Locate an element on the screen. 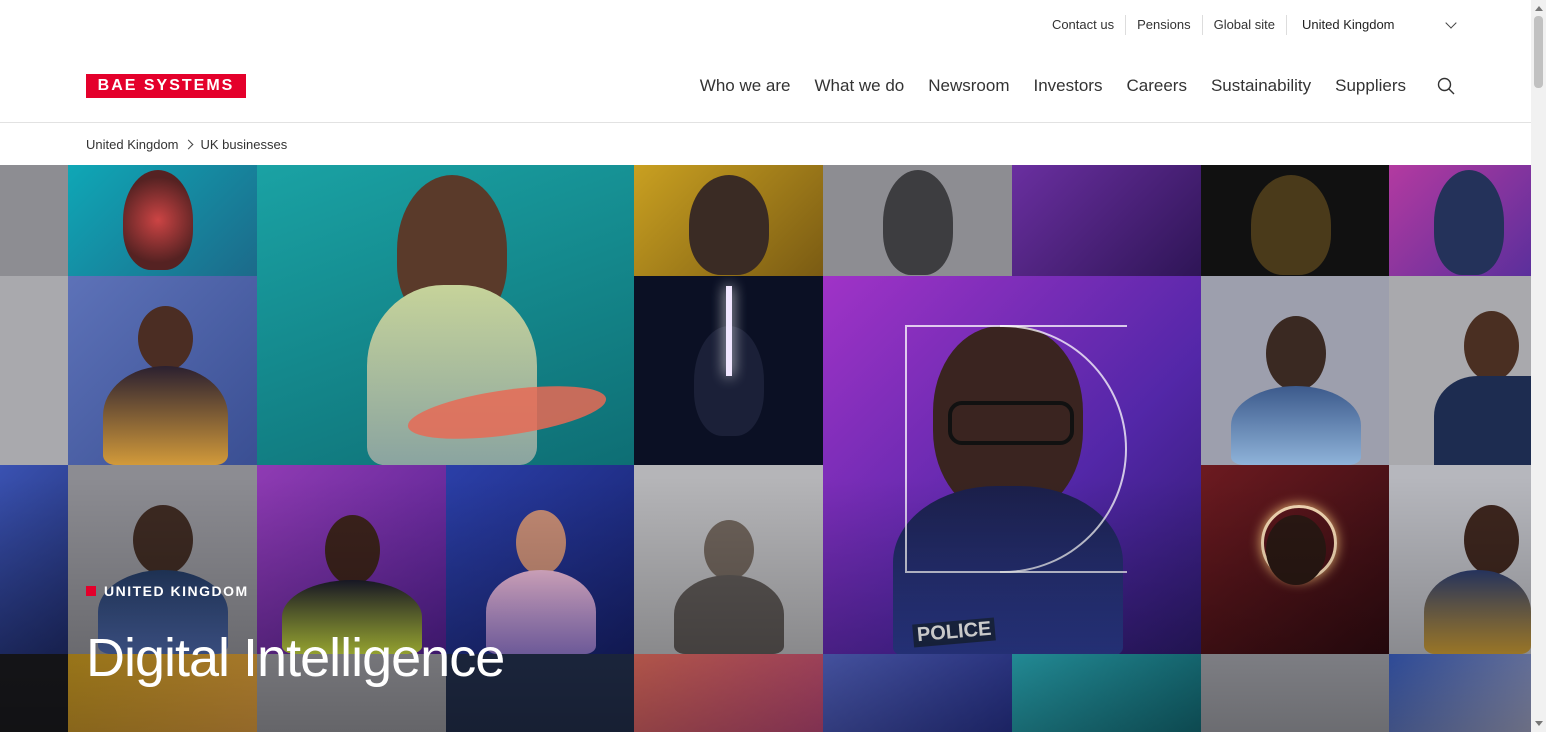 The width and height of the screenshot is (1546, 732). chevron-right-icon is located at coordinates (188, 144).